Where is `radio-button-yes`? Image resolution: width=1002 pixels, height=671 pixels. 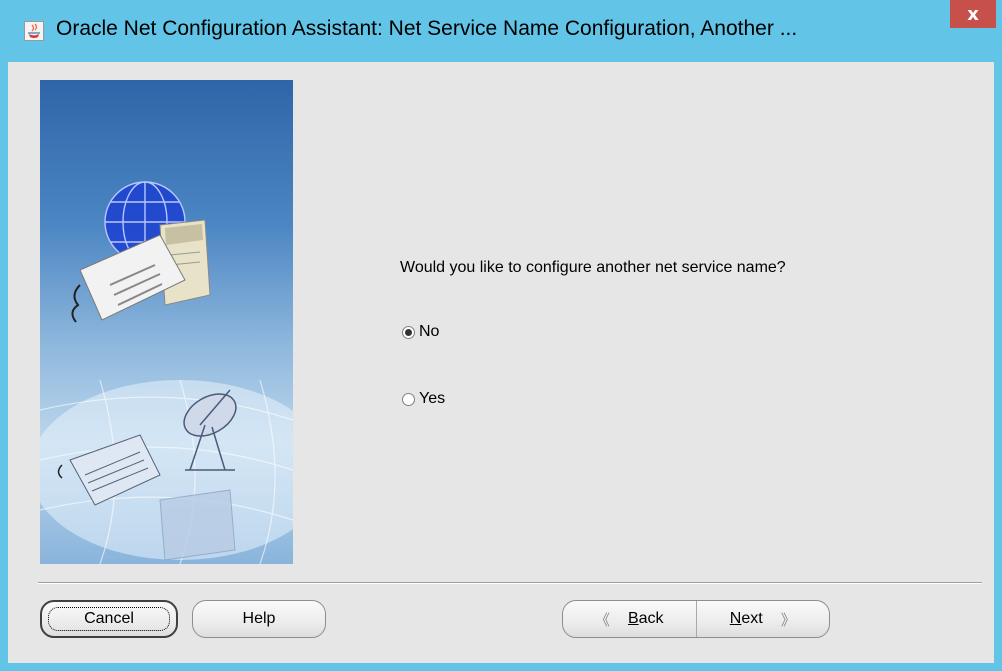
radio-button-yes is located at coordinates (408, 399).